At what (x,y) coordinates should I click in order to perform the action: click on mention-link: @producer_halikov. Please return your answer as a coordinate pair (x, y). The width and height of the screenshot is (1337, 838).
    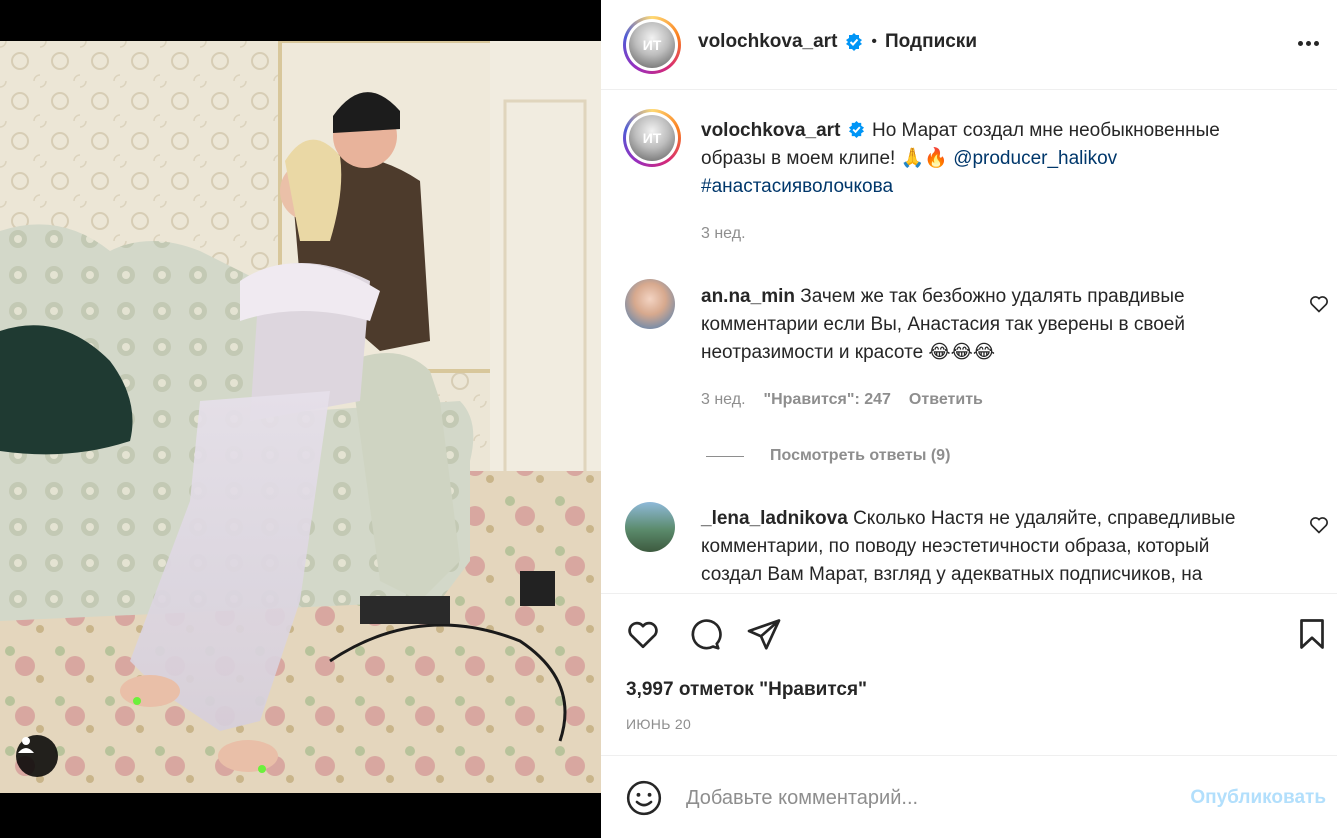
    Looking at the image, I should click on (1035, 158).